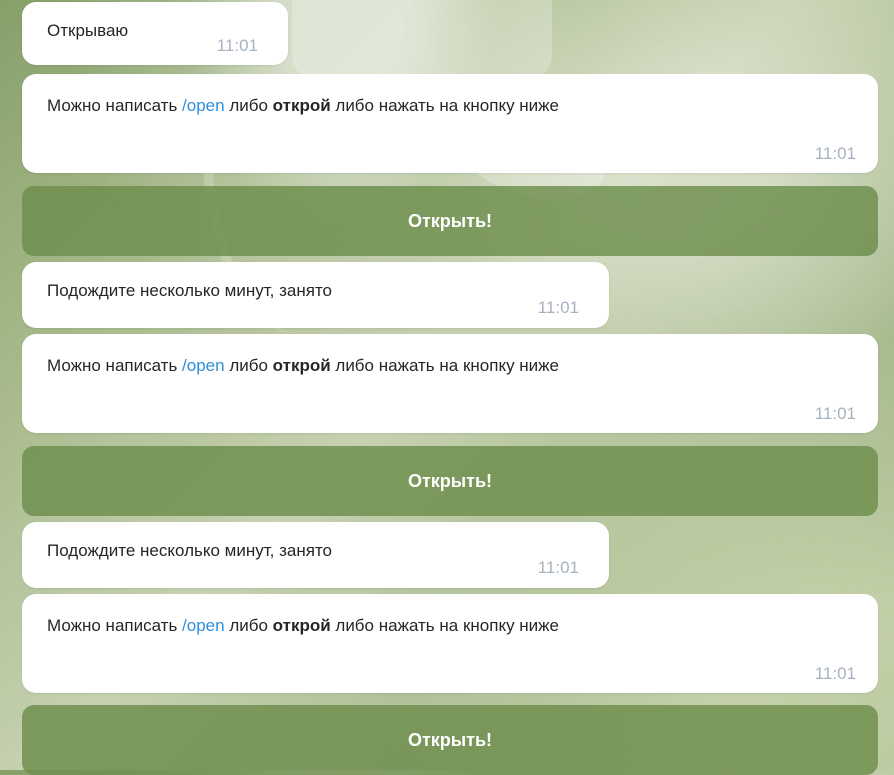 This screenshot has width=894, height=775. What do you see at coordinates (88, 30) in the screenshot?
I see `message-text: Открываю` at bounding box center [88, 30].